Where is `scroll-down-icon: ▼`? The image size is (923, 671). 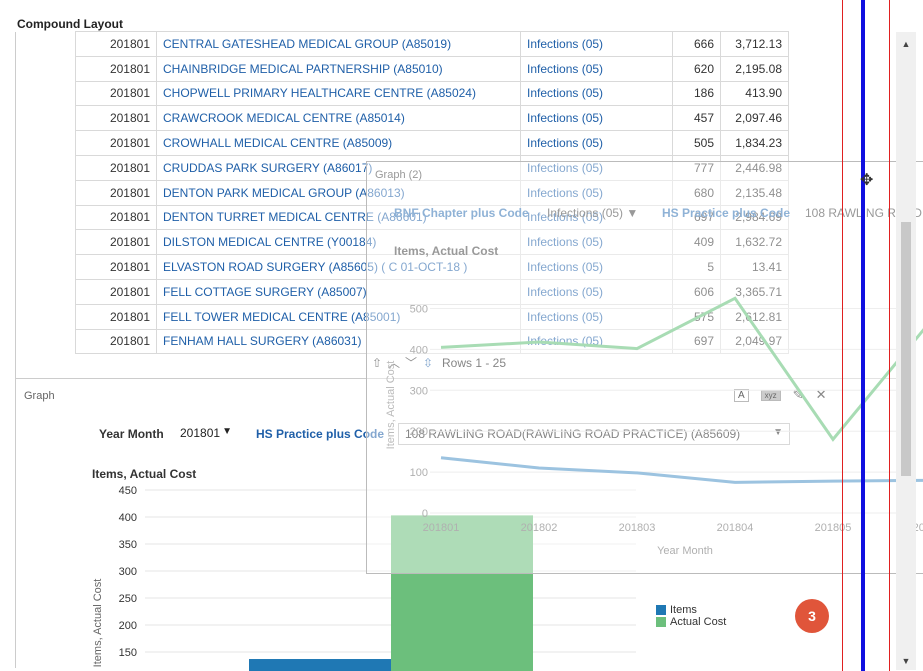
scroll-down-icon: ▼ is located at coordinates (906, 663).